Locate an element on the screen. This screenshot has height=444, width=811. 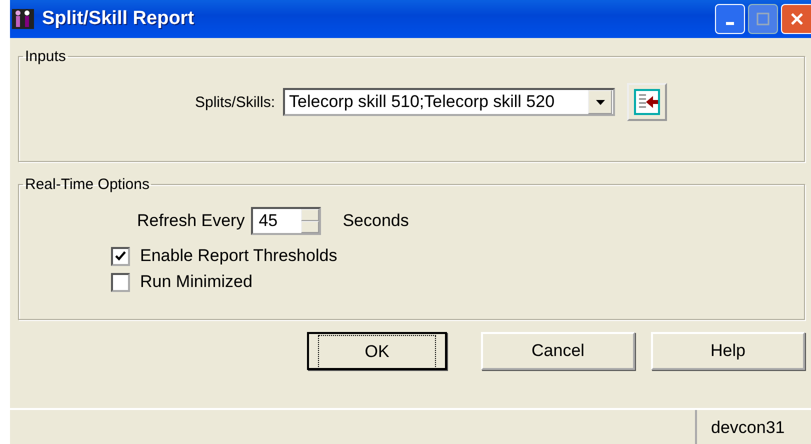
group-title: Inputs is located at coordinates (45, 56).